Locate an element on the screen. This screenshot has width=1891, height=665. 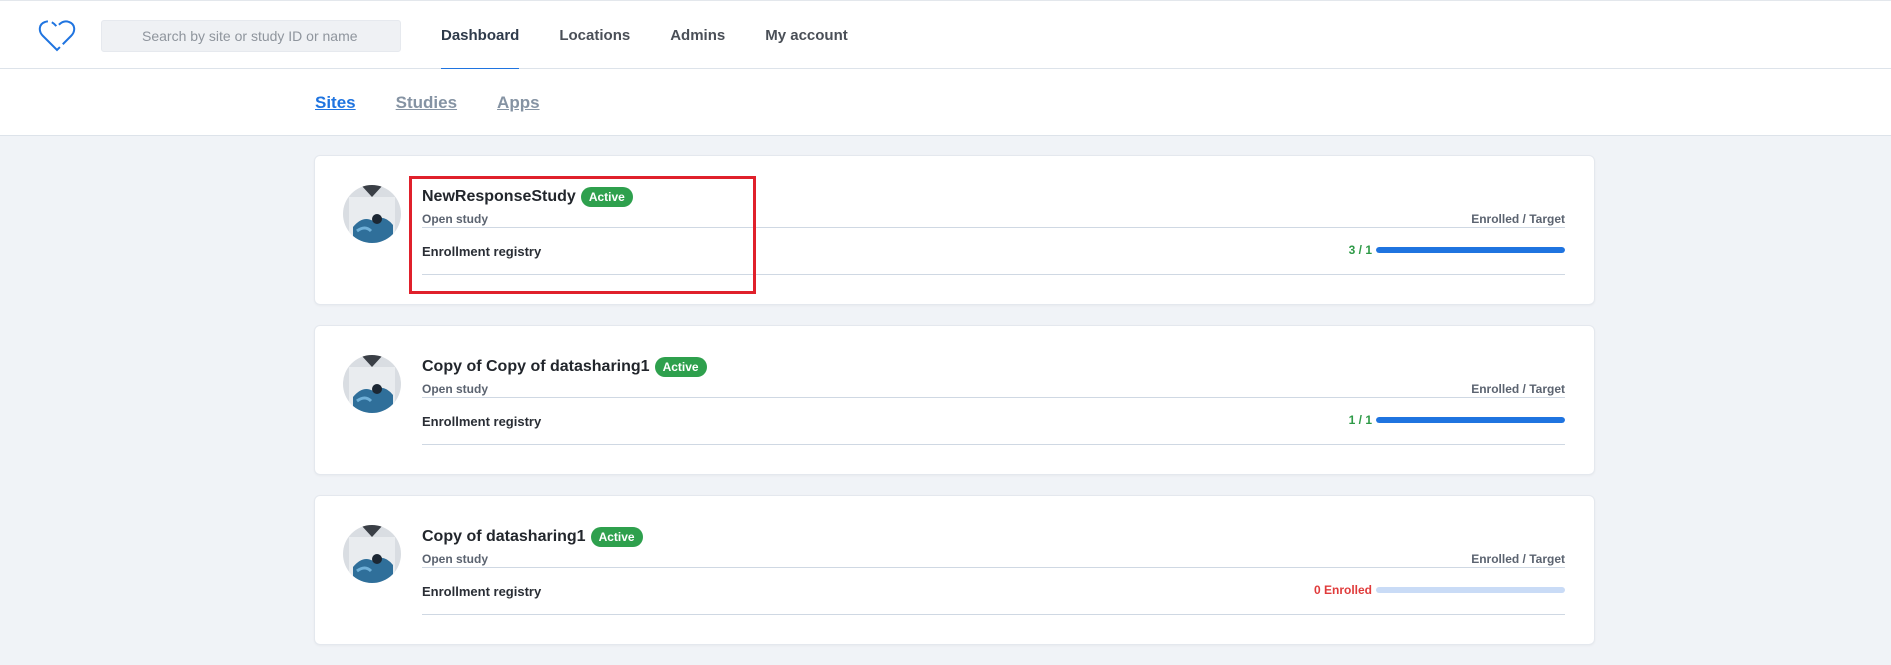
study-title: Copy of datasharing1 is located at coordinates (504, 537).